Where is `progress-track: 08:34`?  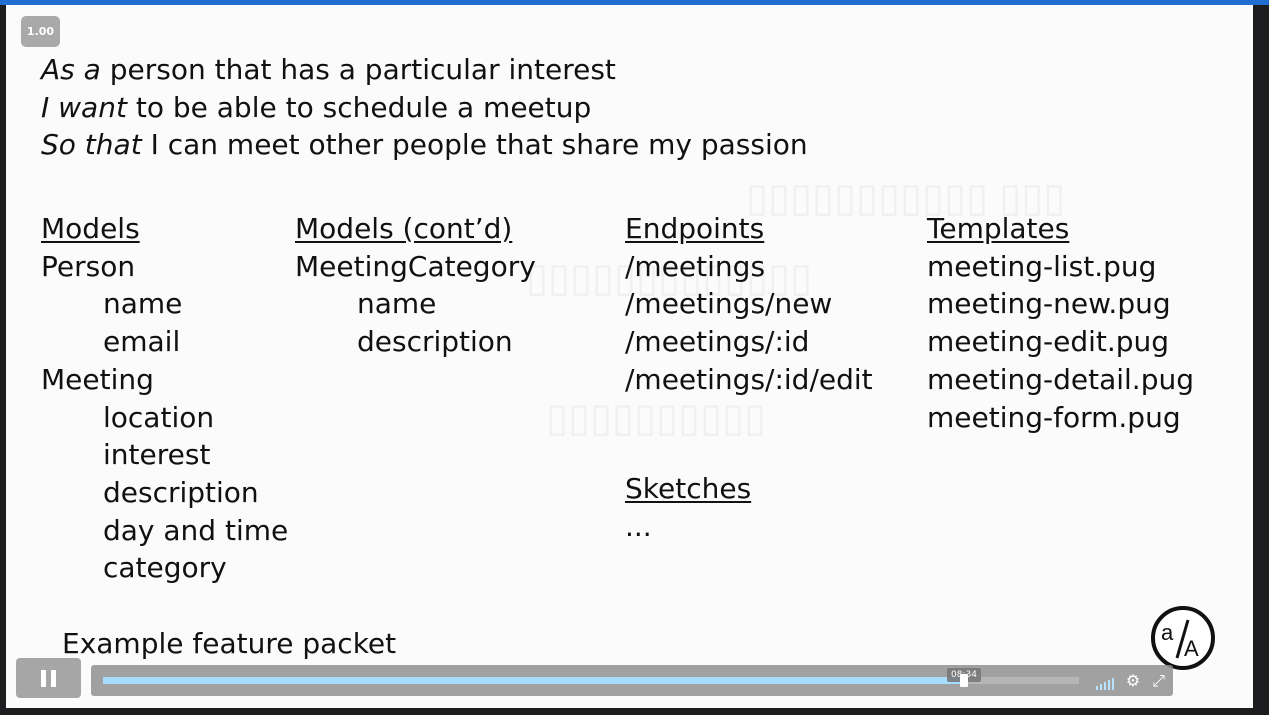
progress-track: 08:34 is located at coordinates (591, 677).